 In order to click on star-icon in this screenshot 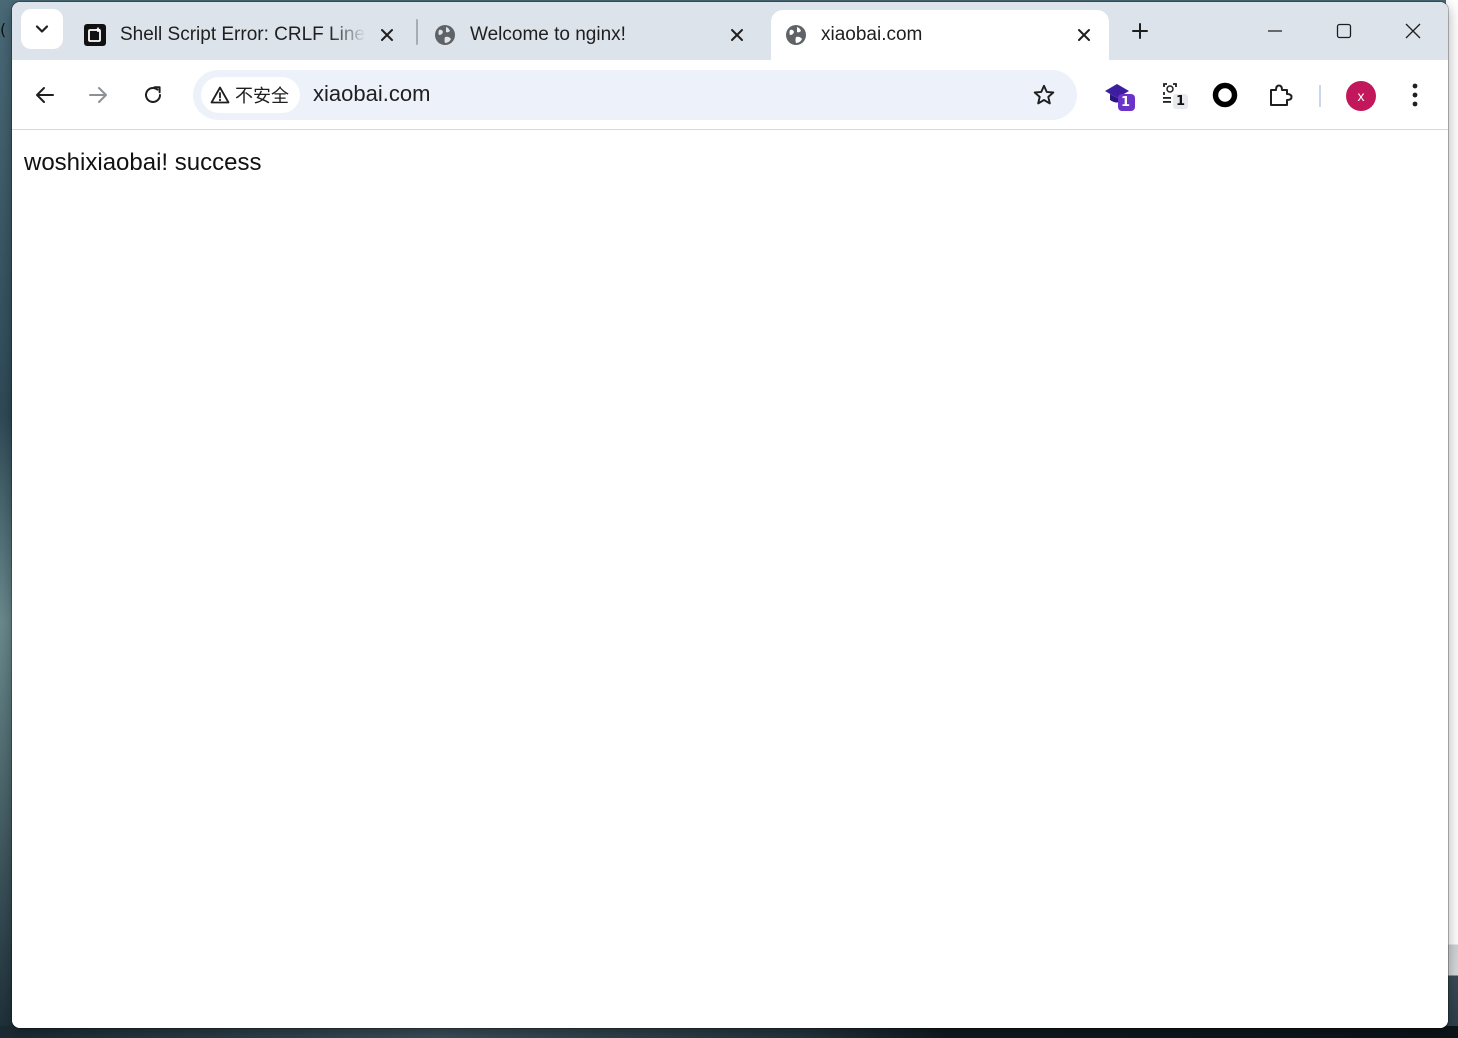, I will do `click(1044, 94)`.